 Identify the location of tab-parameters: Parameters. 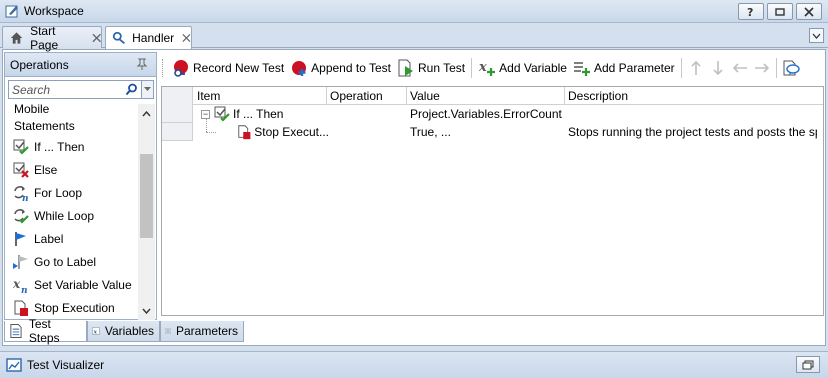
(202, 331).